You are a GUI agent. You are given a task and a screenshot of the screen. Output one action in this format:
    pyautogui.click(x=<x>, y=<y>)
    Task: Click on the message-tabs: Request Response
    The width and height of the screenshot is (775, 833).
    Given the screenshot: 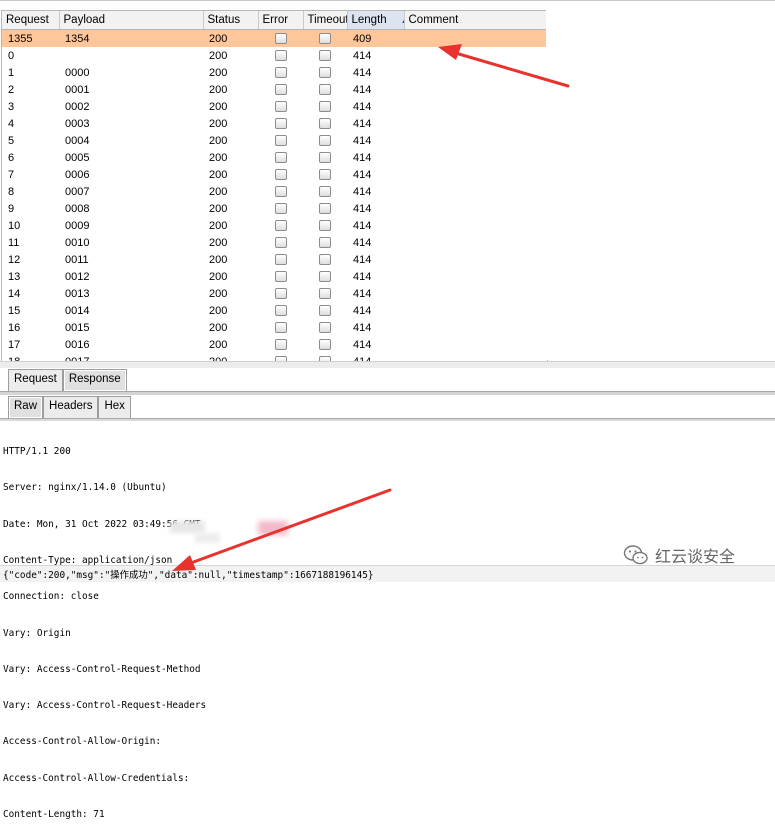 What is the action you would take?
    pyautogui.click(x=67, y=380)
    